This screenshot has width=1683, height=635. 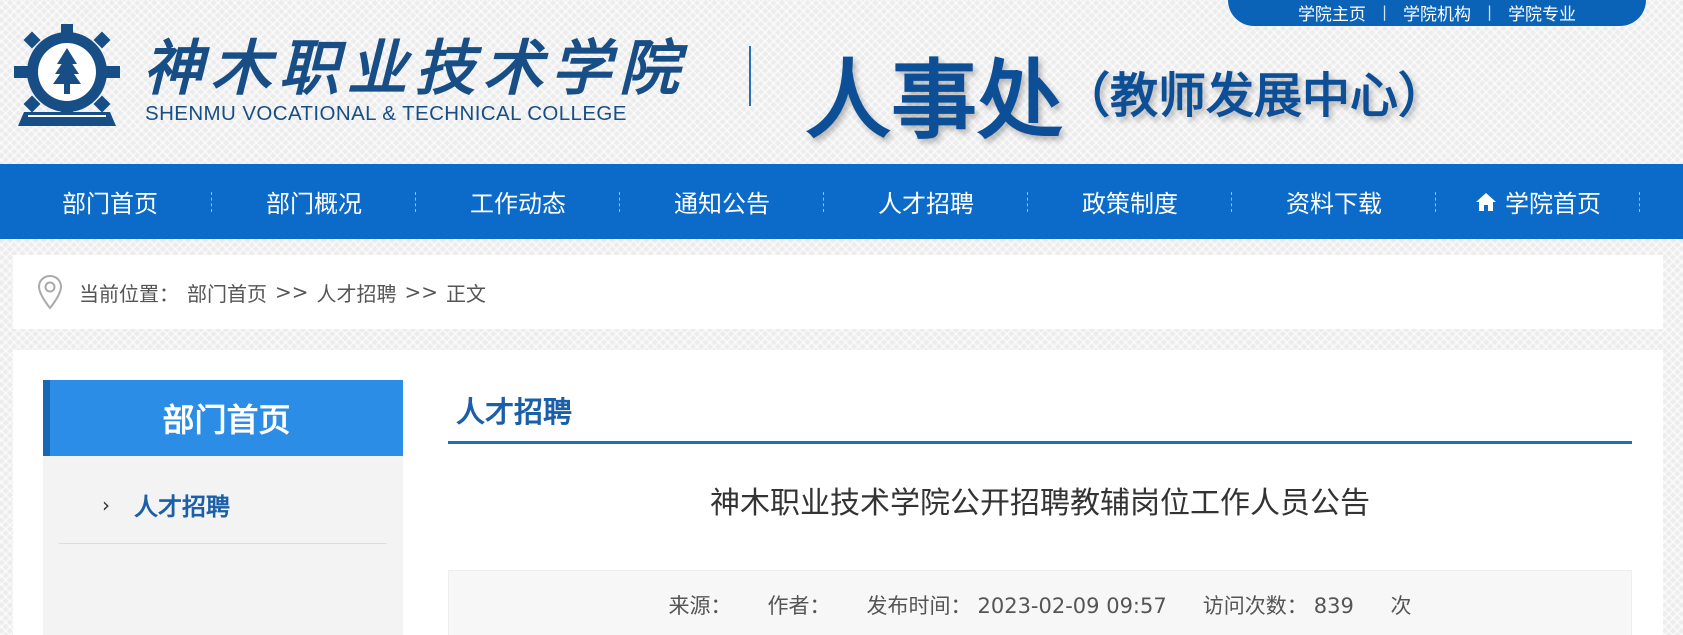 I want to click on nav-item-label: 政策制度, so click(x=1130, y=204).